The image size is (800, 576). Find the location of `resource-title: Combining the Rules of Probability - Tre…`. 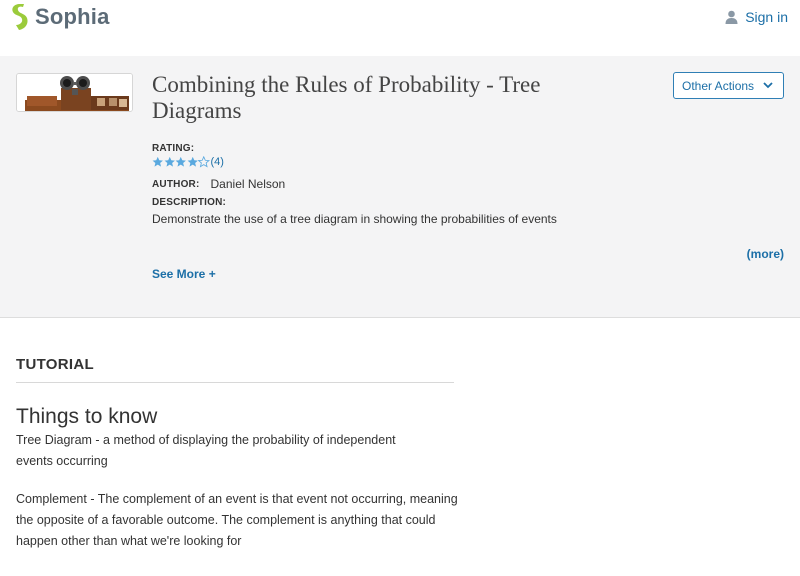

resource-title: Combining the Rules of Probability - Tre… is located at coordinates (402, 98).